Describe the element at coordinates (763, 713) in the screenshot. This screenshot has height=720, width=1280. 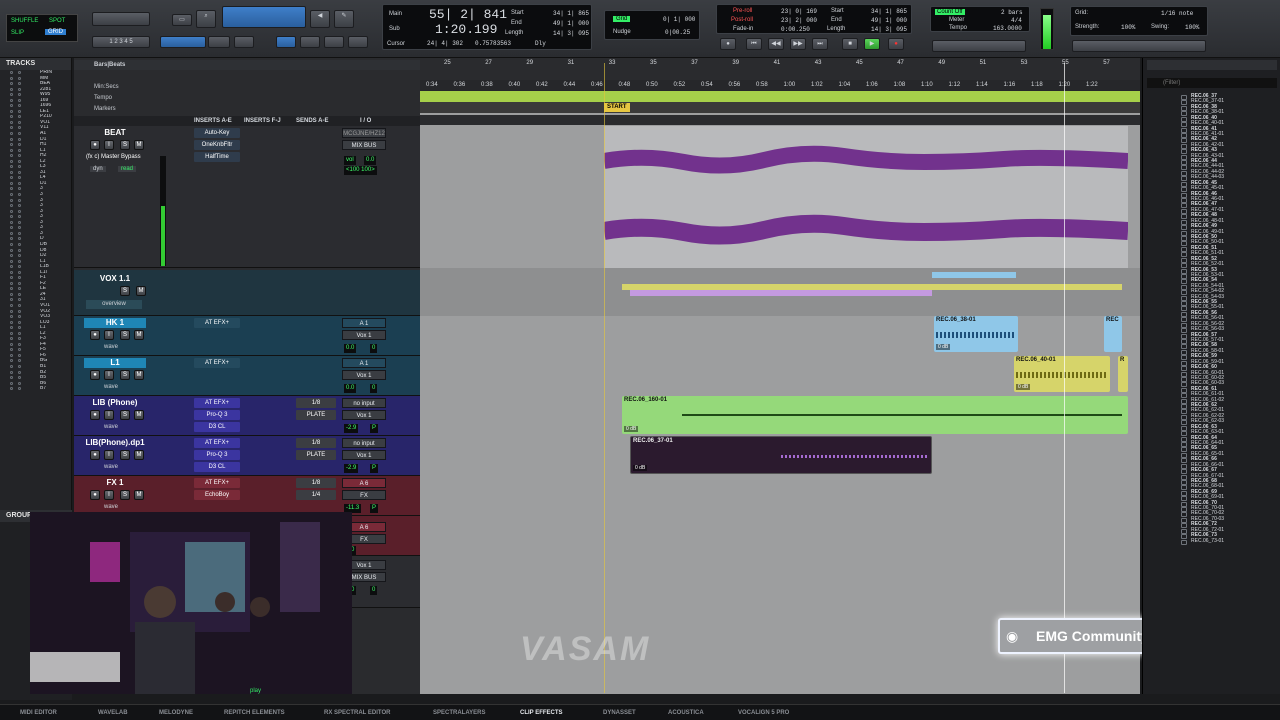
I see `bottom-tab: VOCALIGN 5 PRO` at that location.